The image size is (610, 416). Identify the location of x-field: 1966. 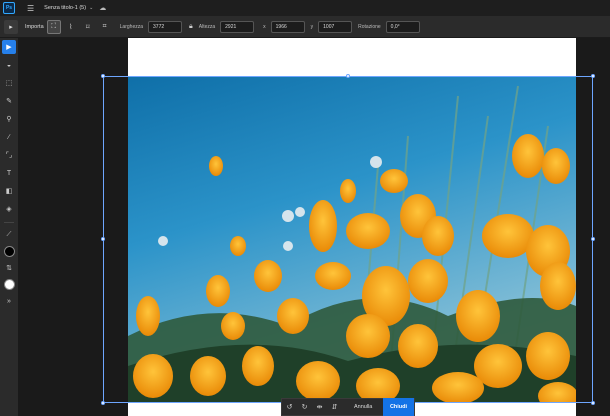
(287, 26).